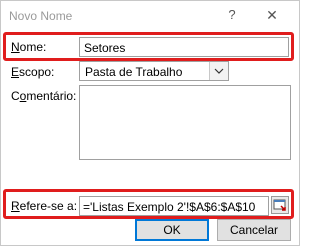  Describe the element at coordinates (44, 96) in the screenshot. I see `comment-label: Comentário:` at that location.